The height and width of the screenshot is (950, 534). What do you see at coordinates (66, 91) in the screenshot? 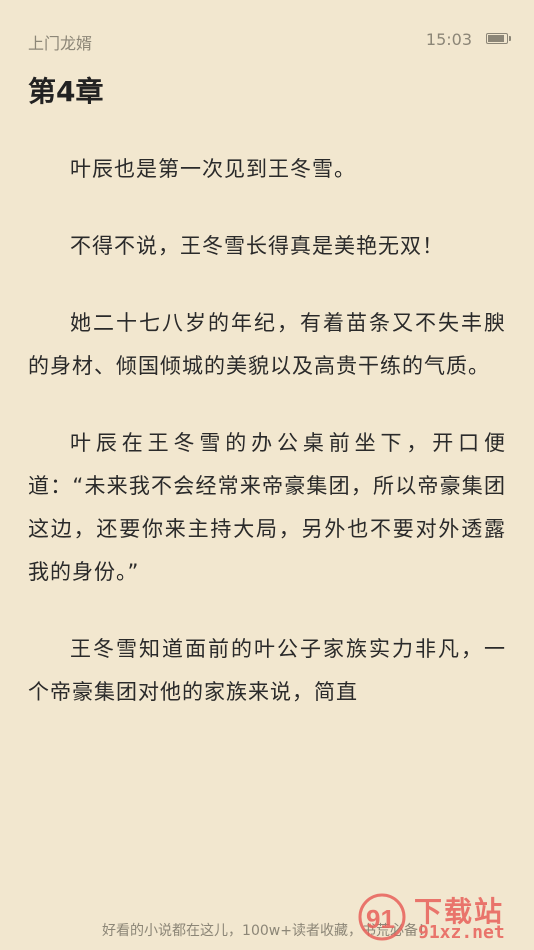
I see `chapter-title: 第4章` at bounding box center [66, 91].